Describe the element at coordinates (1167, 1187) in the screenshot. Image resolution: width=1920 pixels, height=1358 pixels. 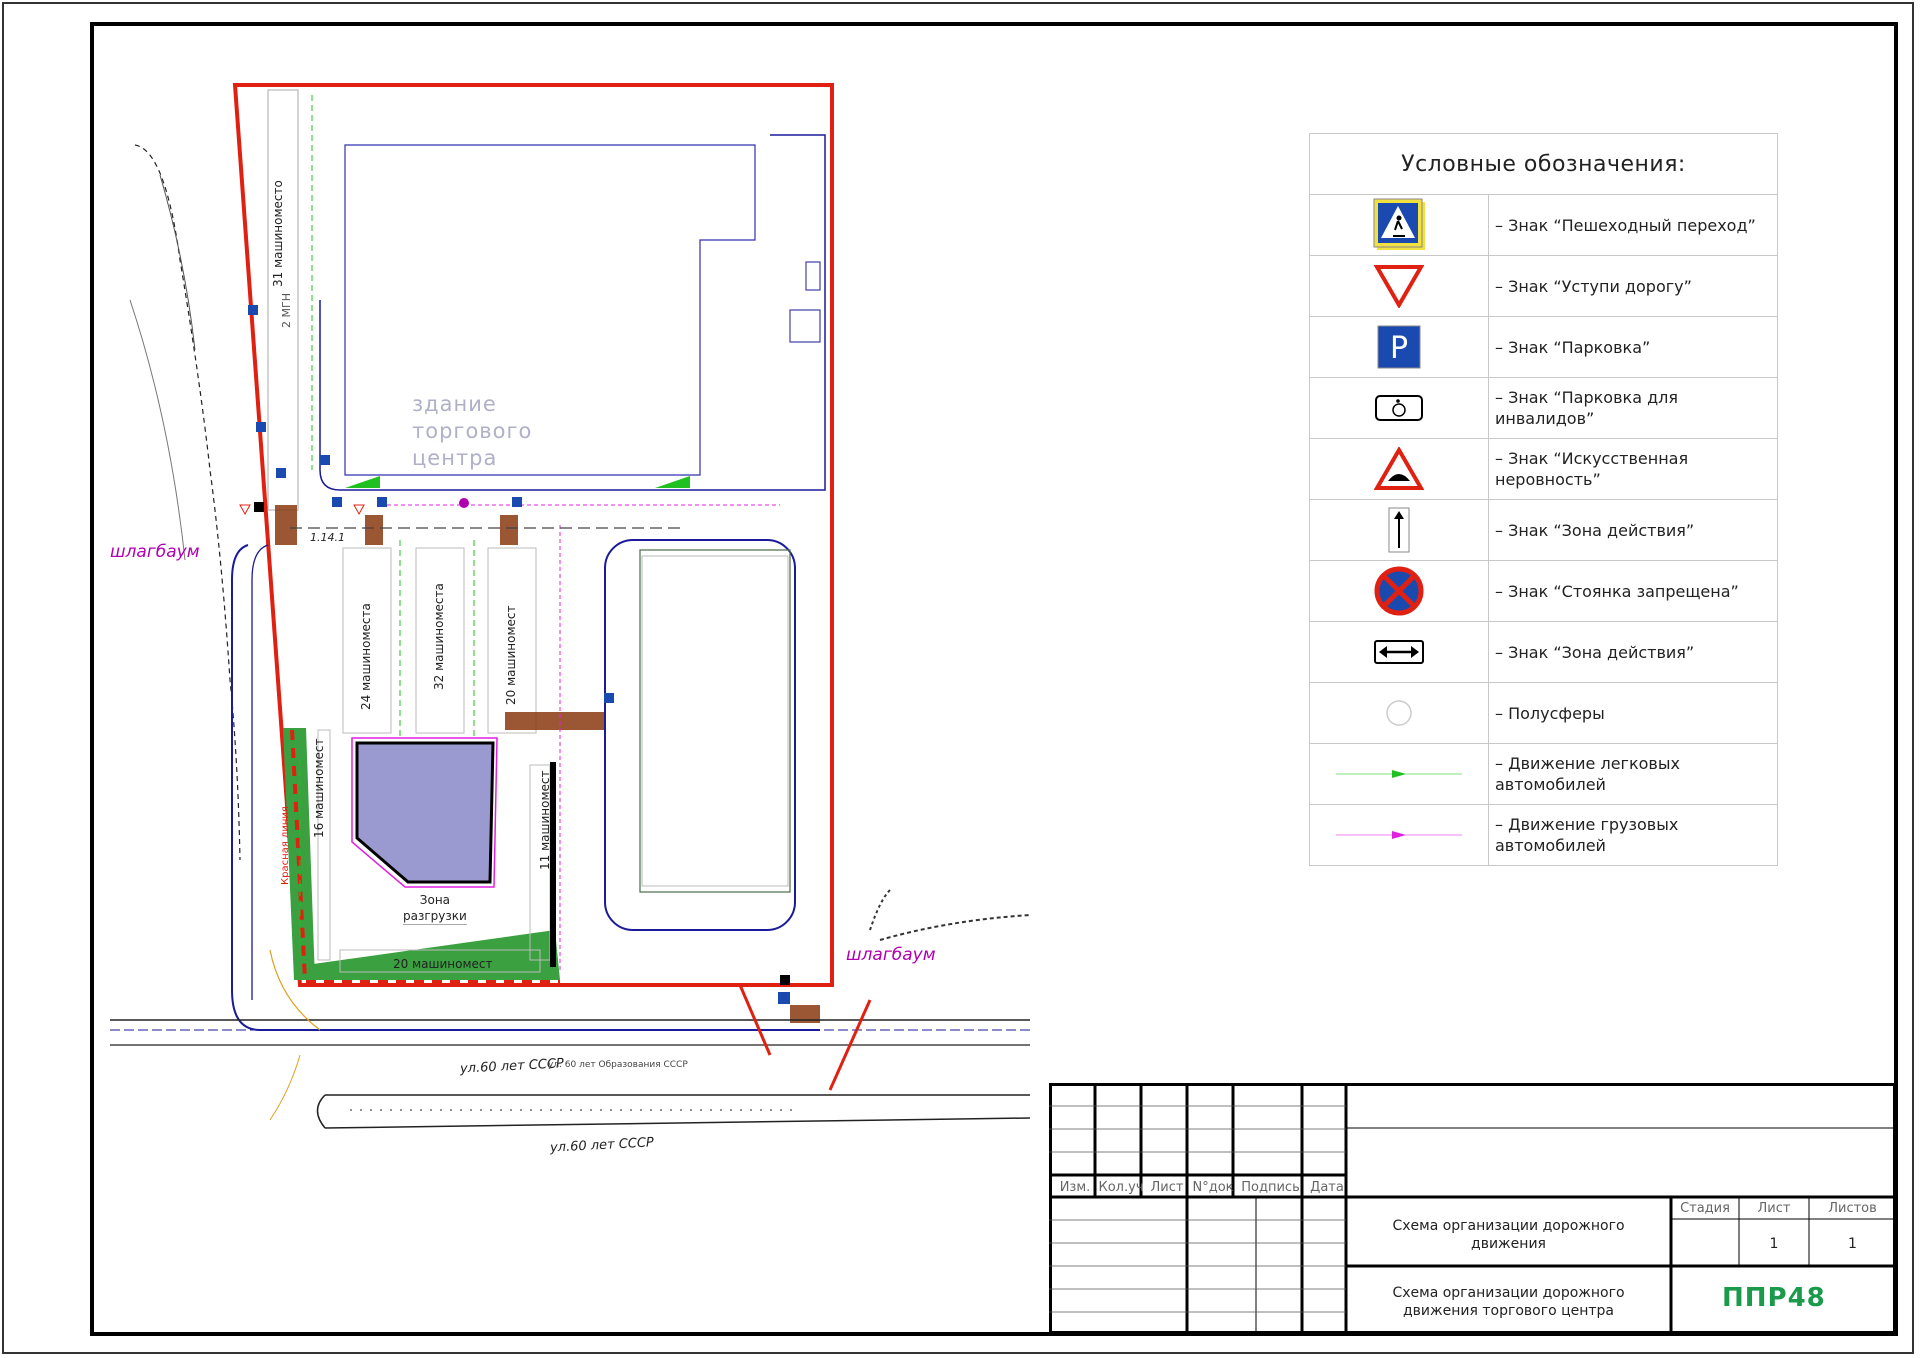
I see `col-header-list: Лист` at that location.